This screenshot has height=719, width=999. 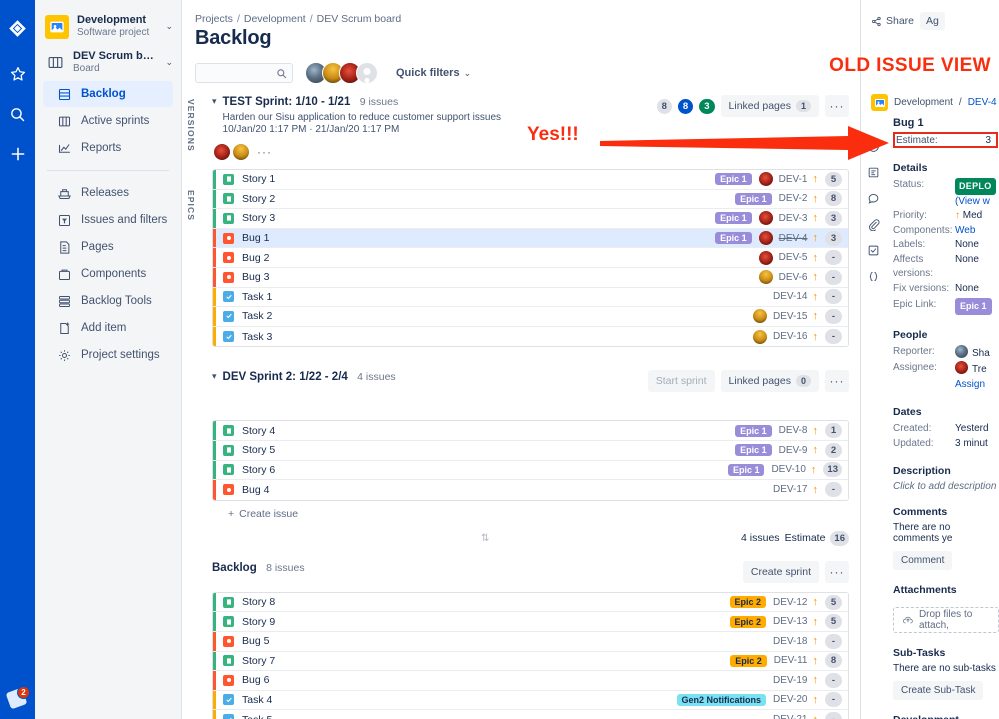 What do you see at coordinates (17, 114) in the screenshot?
I see `search-icon` at bounding box center [17, 114].